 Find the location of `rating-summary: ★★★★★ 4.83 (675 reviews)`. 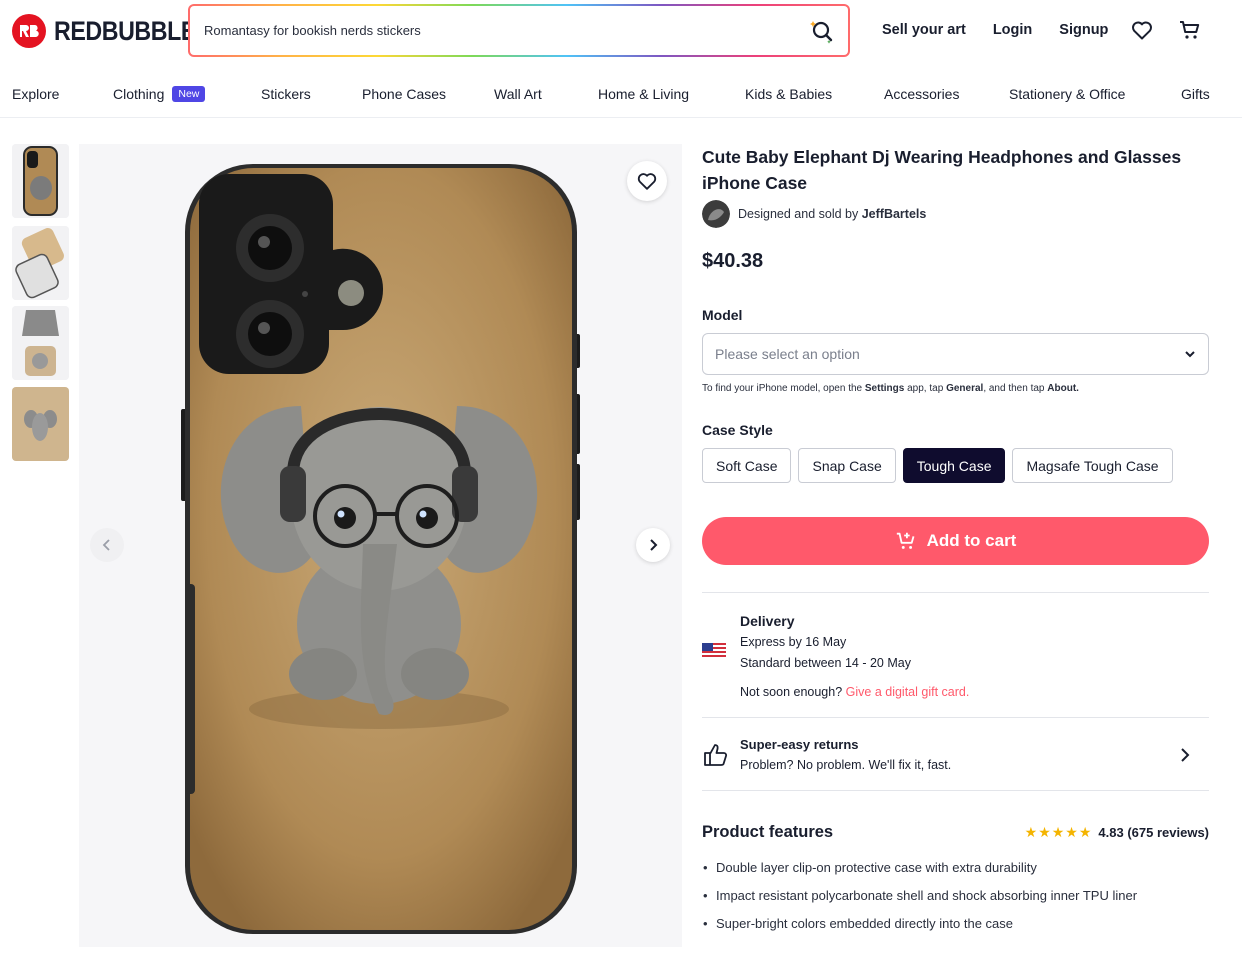

rating-summary: ★★★★★ 4.83 (675 reviews) is located at coordinates (1117, 832).